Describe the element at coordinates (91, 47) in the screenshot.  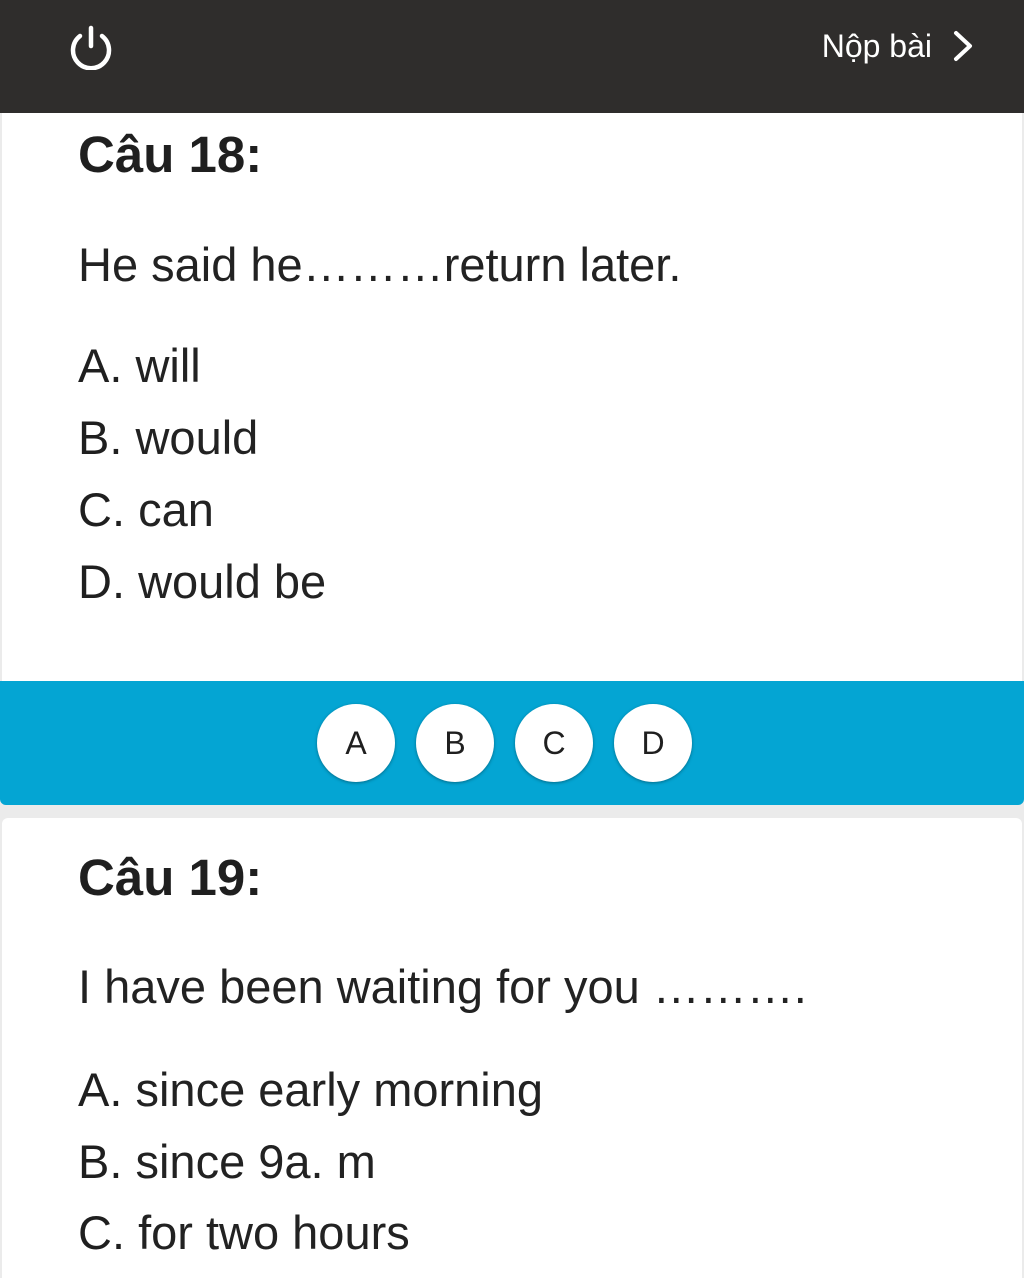
I see `power-icon` at that location.